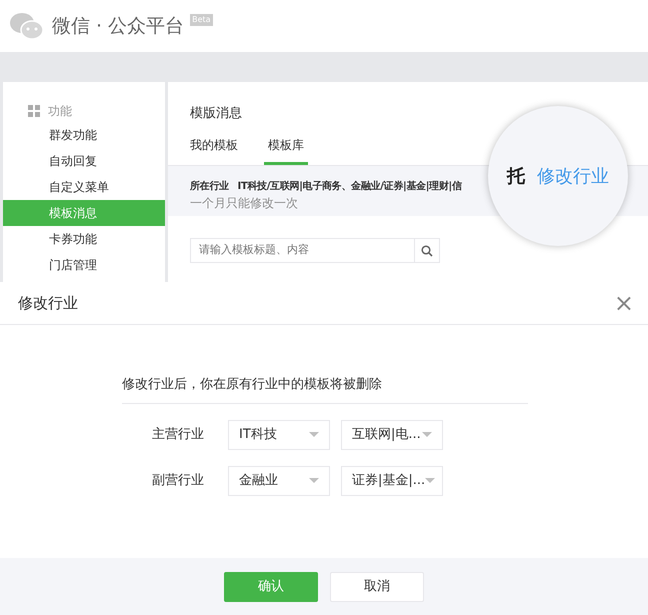 This screenshot has width=648, height=615. Describe the element at coordinates (258, 481) in the screenshot. I see `dropdown-value: 金融业` at that location.